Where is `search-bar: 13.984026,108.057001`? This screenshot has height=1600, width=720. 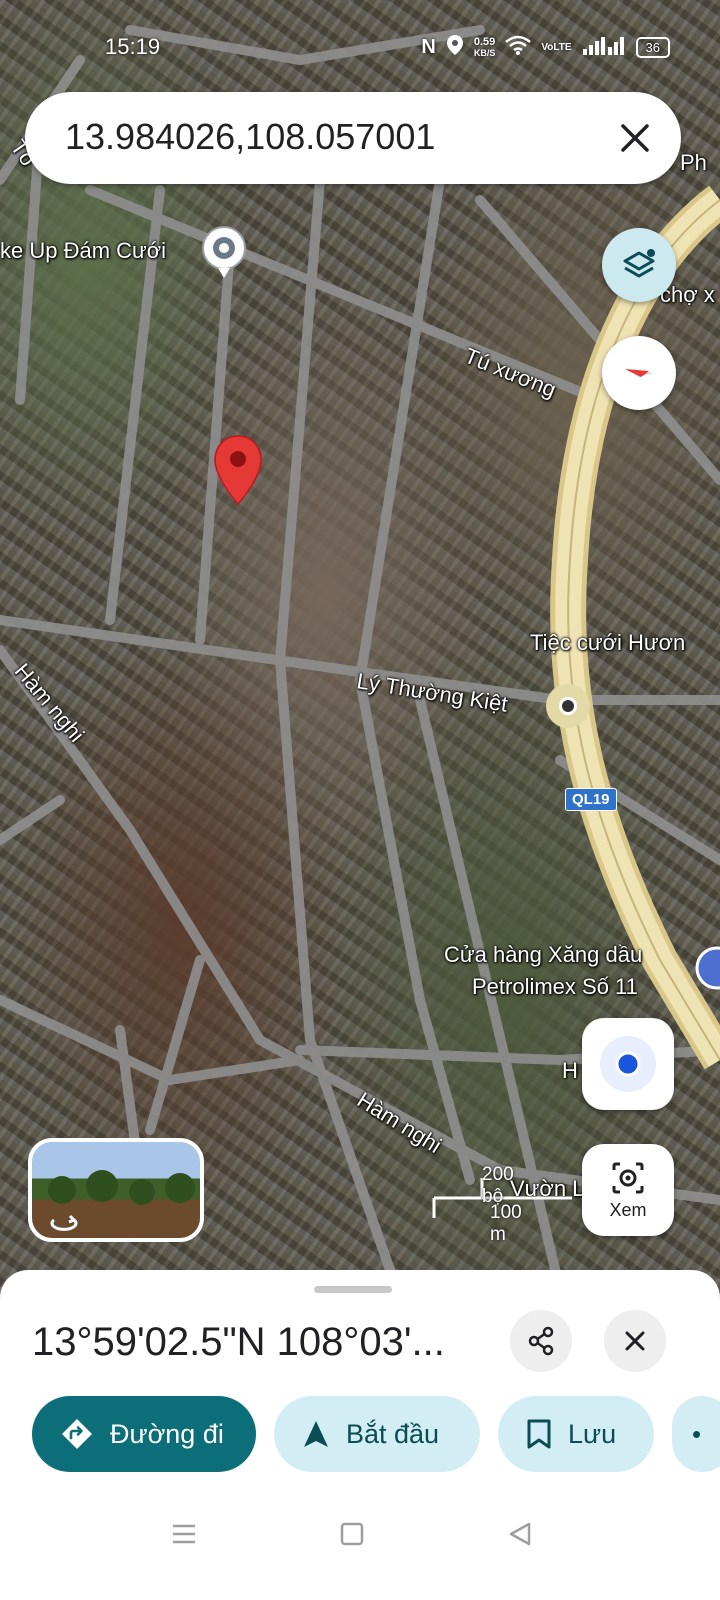 search-bar: 13.984026,108.057001 is located at coordinates (353, 138).